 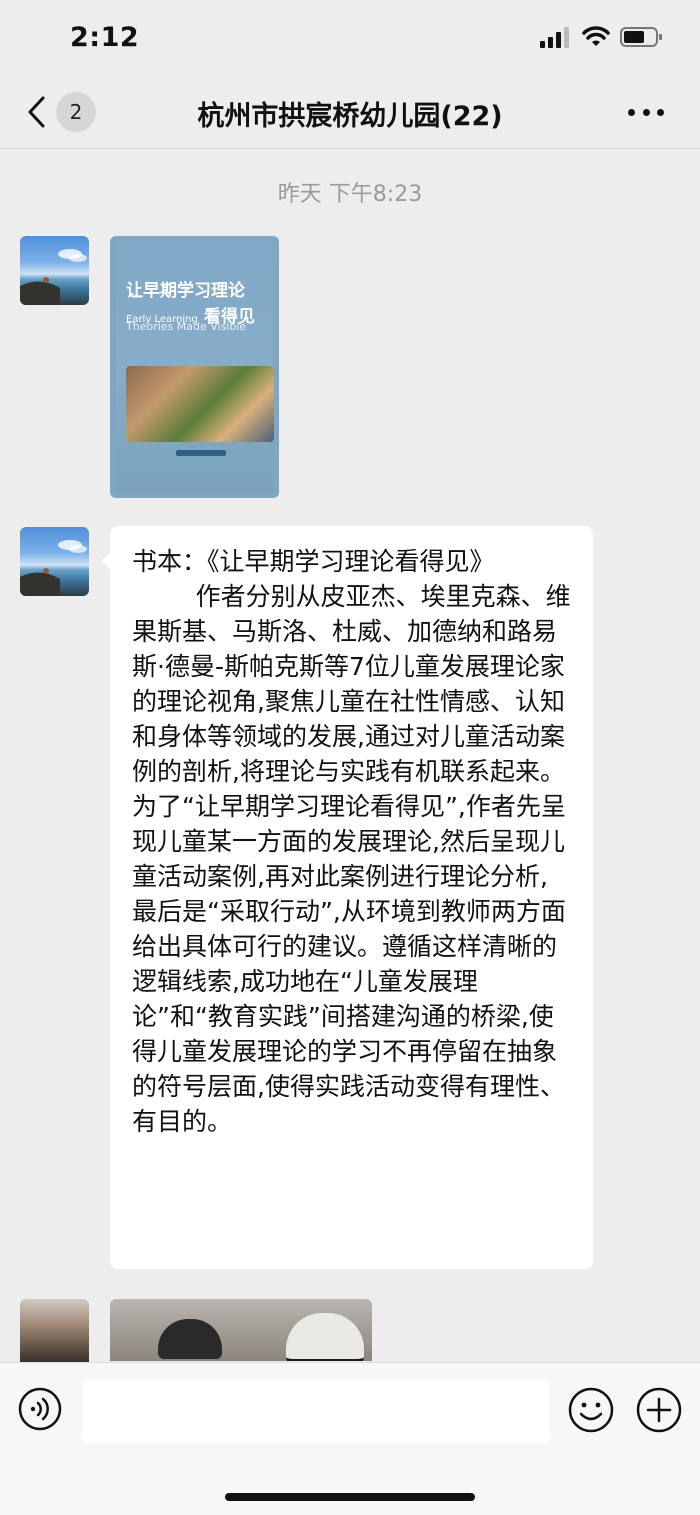 I want to click on voice-icon, so click(x=40, y=1409).